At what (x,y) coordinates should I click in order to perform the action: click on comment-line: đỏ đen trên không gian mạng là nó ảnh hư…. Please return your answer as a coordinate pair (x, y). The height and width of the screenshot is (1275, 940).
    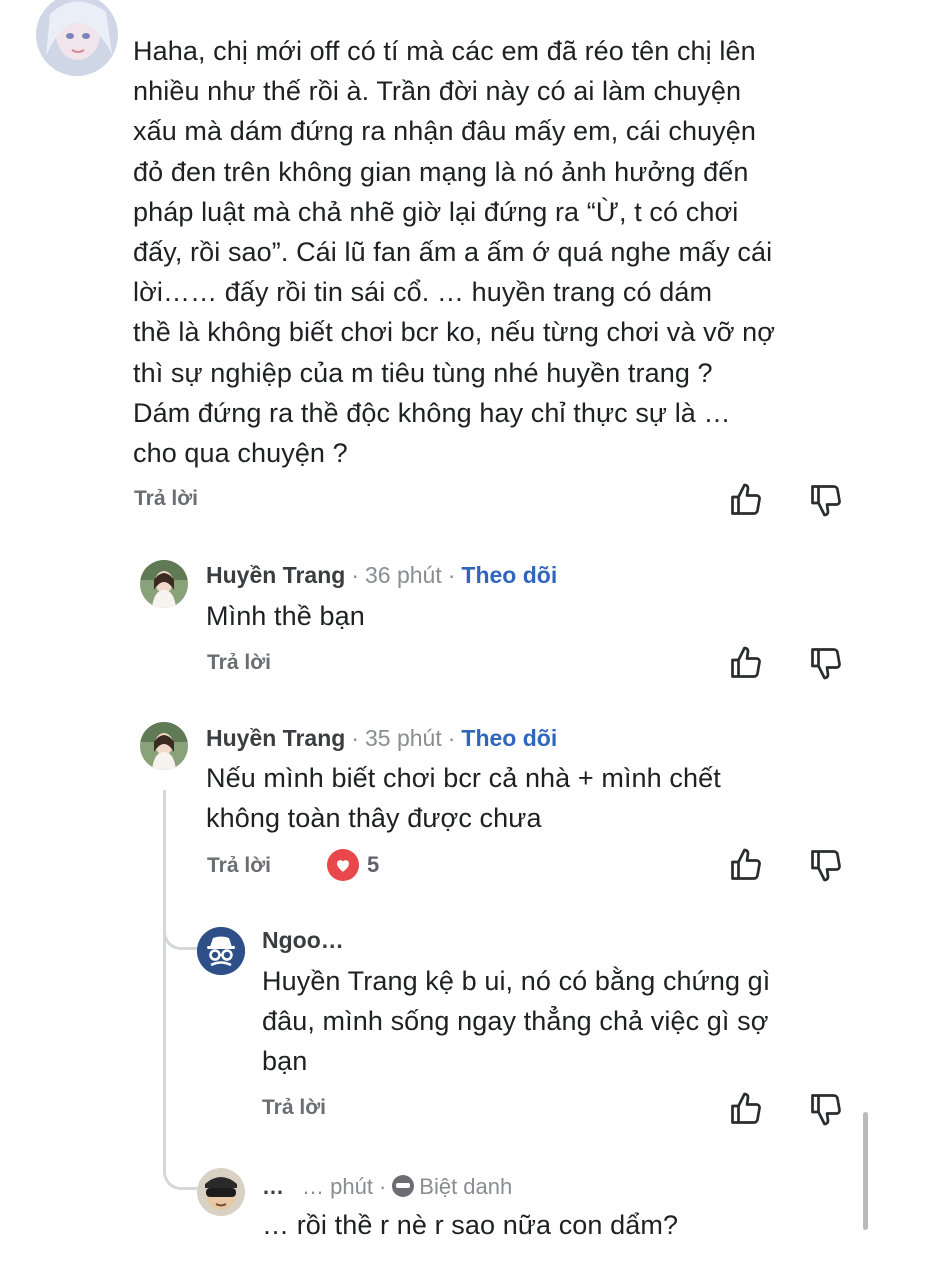
    Looking at the image, I should click on (441, 171).